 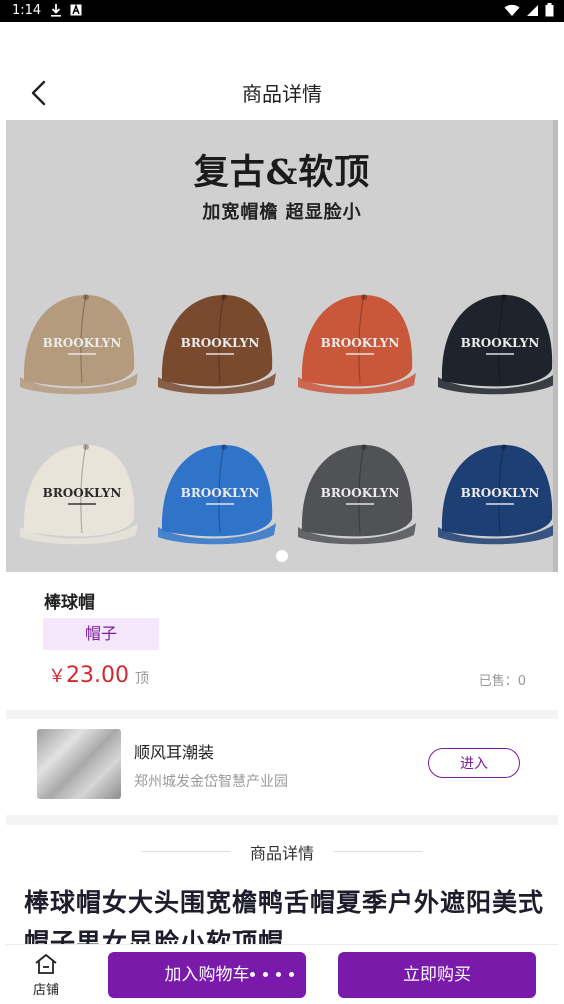 I want to click on details-heading: 商品详情, so click(x=281, y=853).